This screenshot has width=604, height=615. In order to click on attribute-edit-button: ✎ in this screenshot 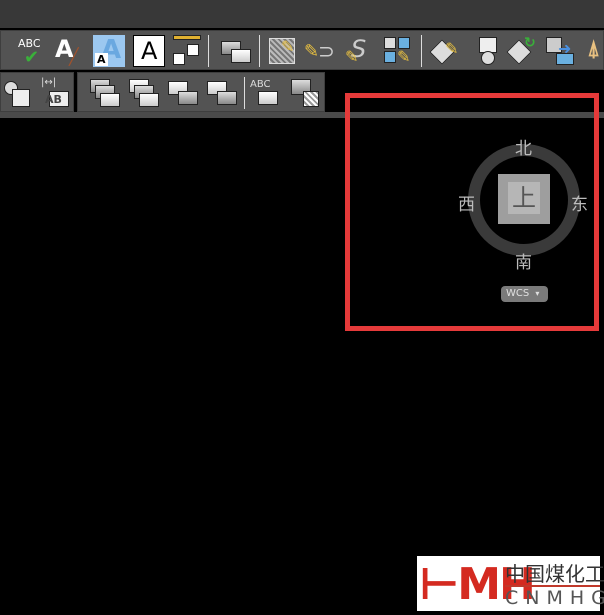, I will do `click(445, 51)`.